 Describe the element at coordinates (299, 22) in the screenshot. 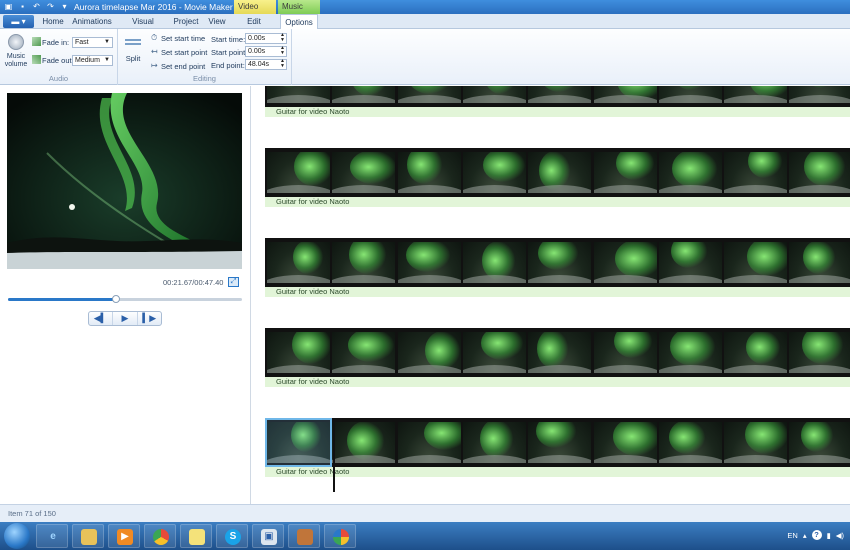

I see `tab-options: Options` at that location.